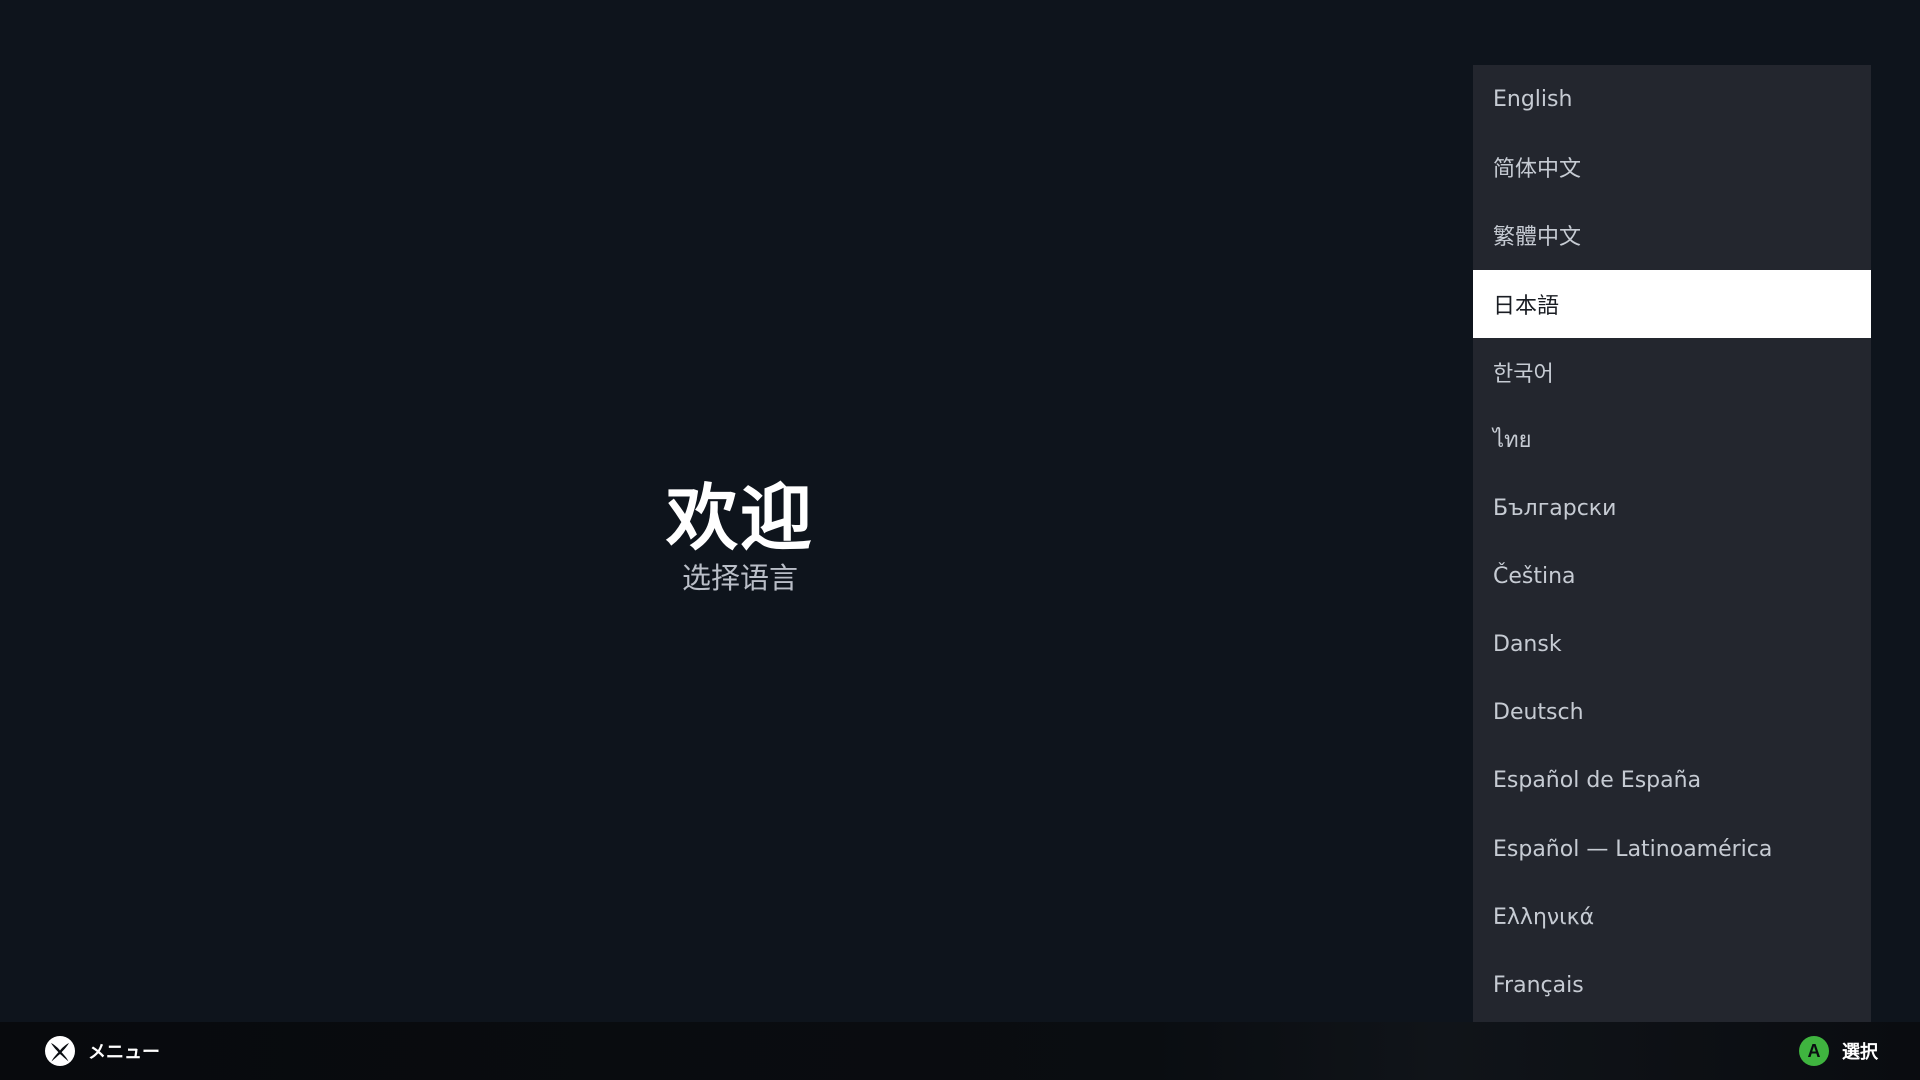 The height and width of the screenshot is (1080, 1920). Describe the element at coordinates (1672, 576) in the screenshot. I see `language-option-czech: Čeština` at that location.